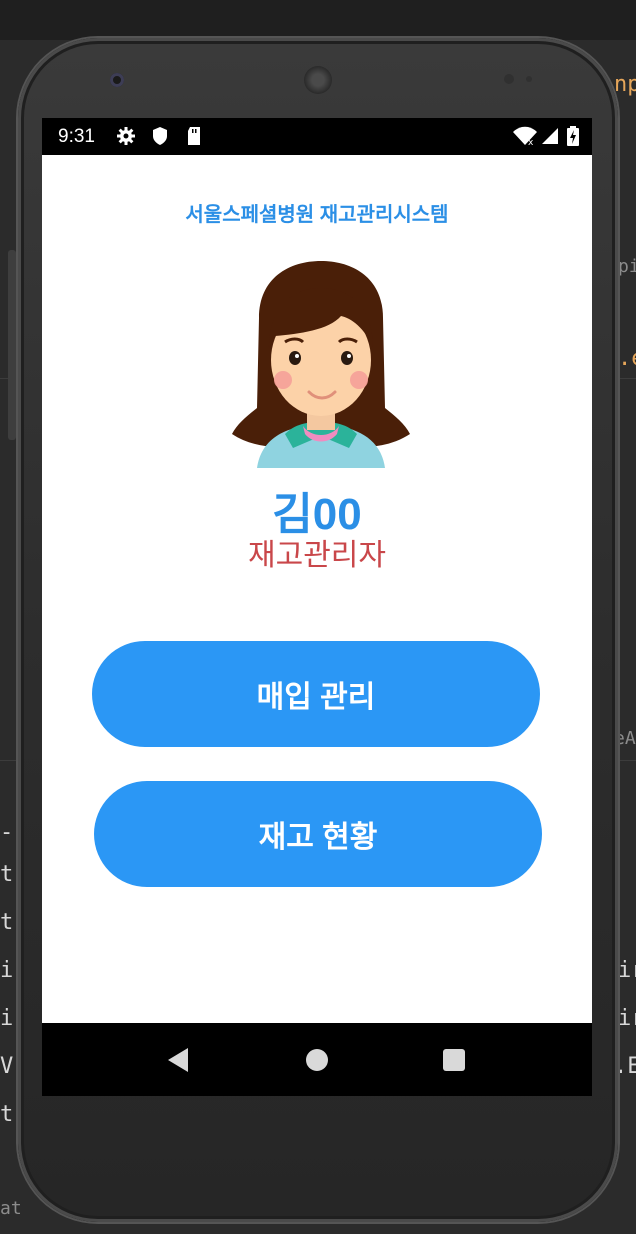  I want to click on user-role: 재고관리자, so click(317, 555).